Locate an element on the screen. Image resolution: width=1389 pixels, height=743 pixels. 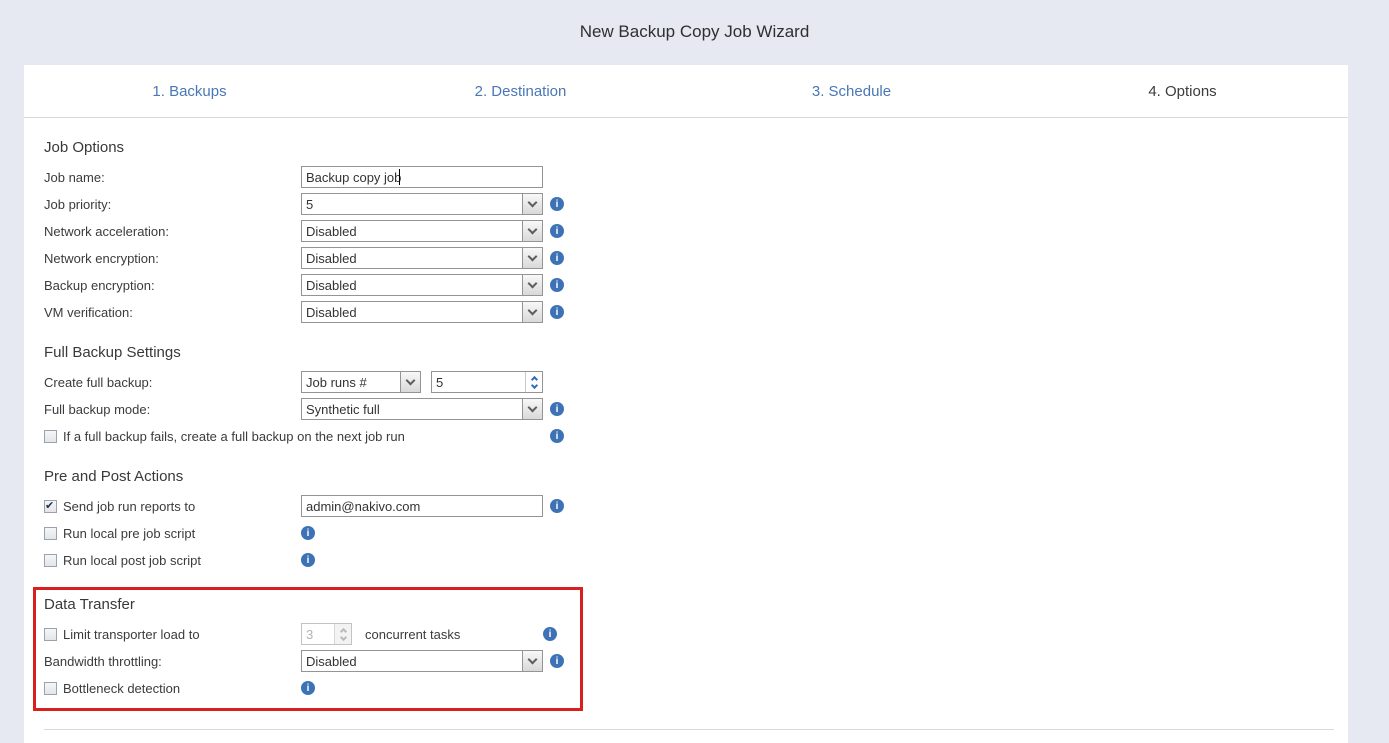
job-priority-select: 5 is located at coordinates (422, 204).